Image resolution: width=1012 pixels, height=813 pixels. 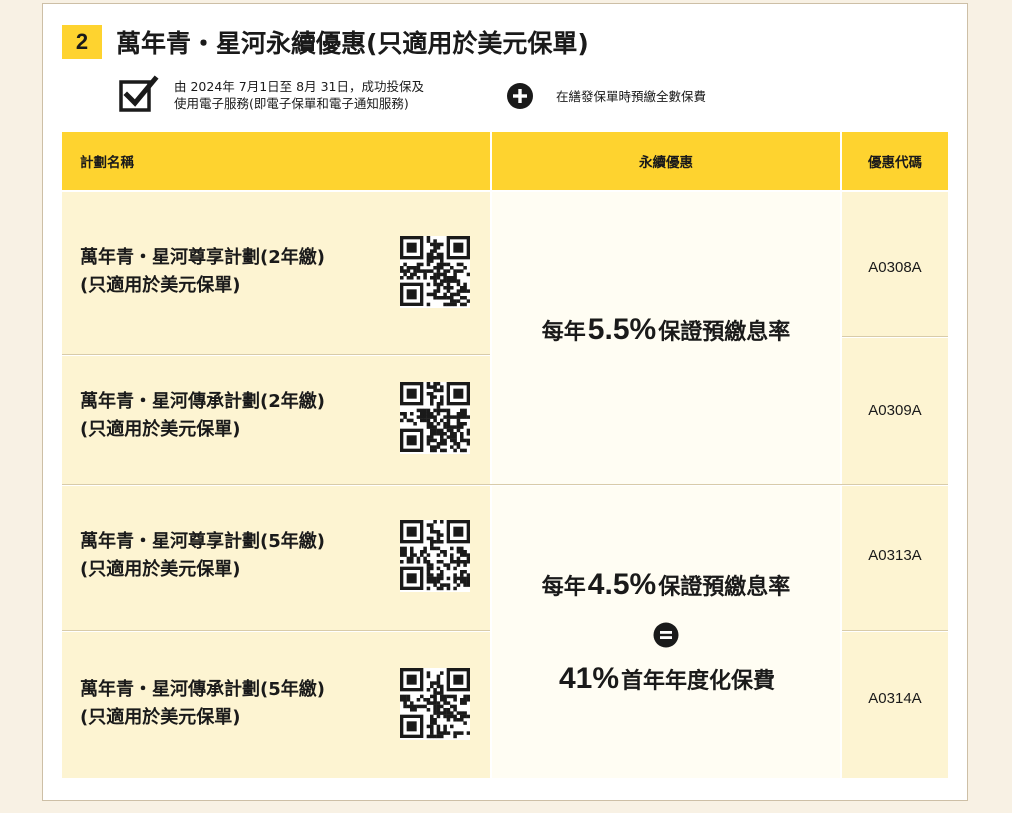 What do you see at coordinates (276, 161) in the screenshot?
I see `header-plan-name: 計劃名稱` at bounding box center [276, 161].